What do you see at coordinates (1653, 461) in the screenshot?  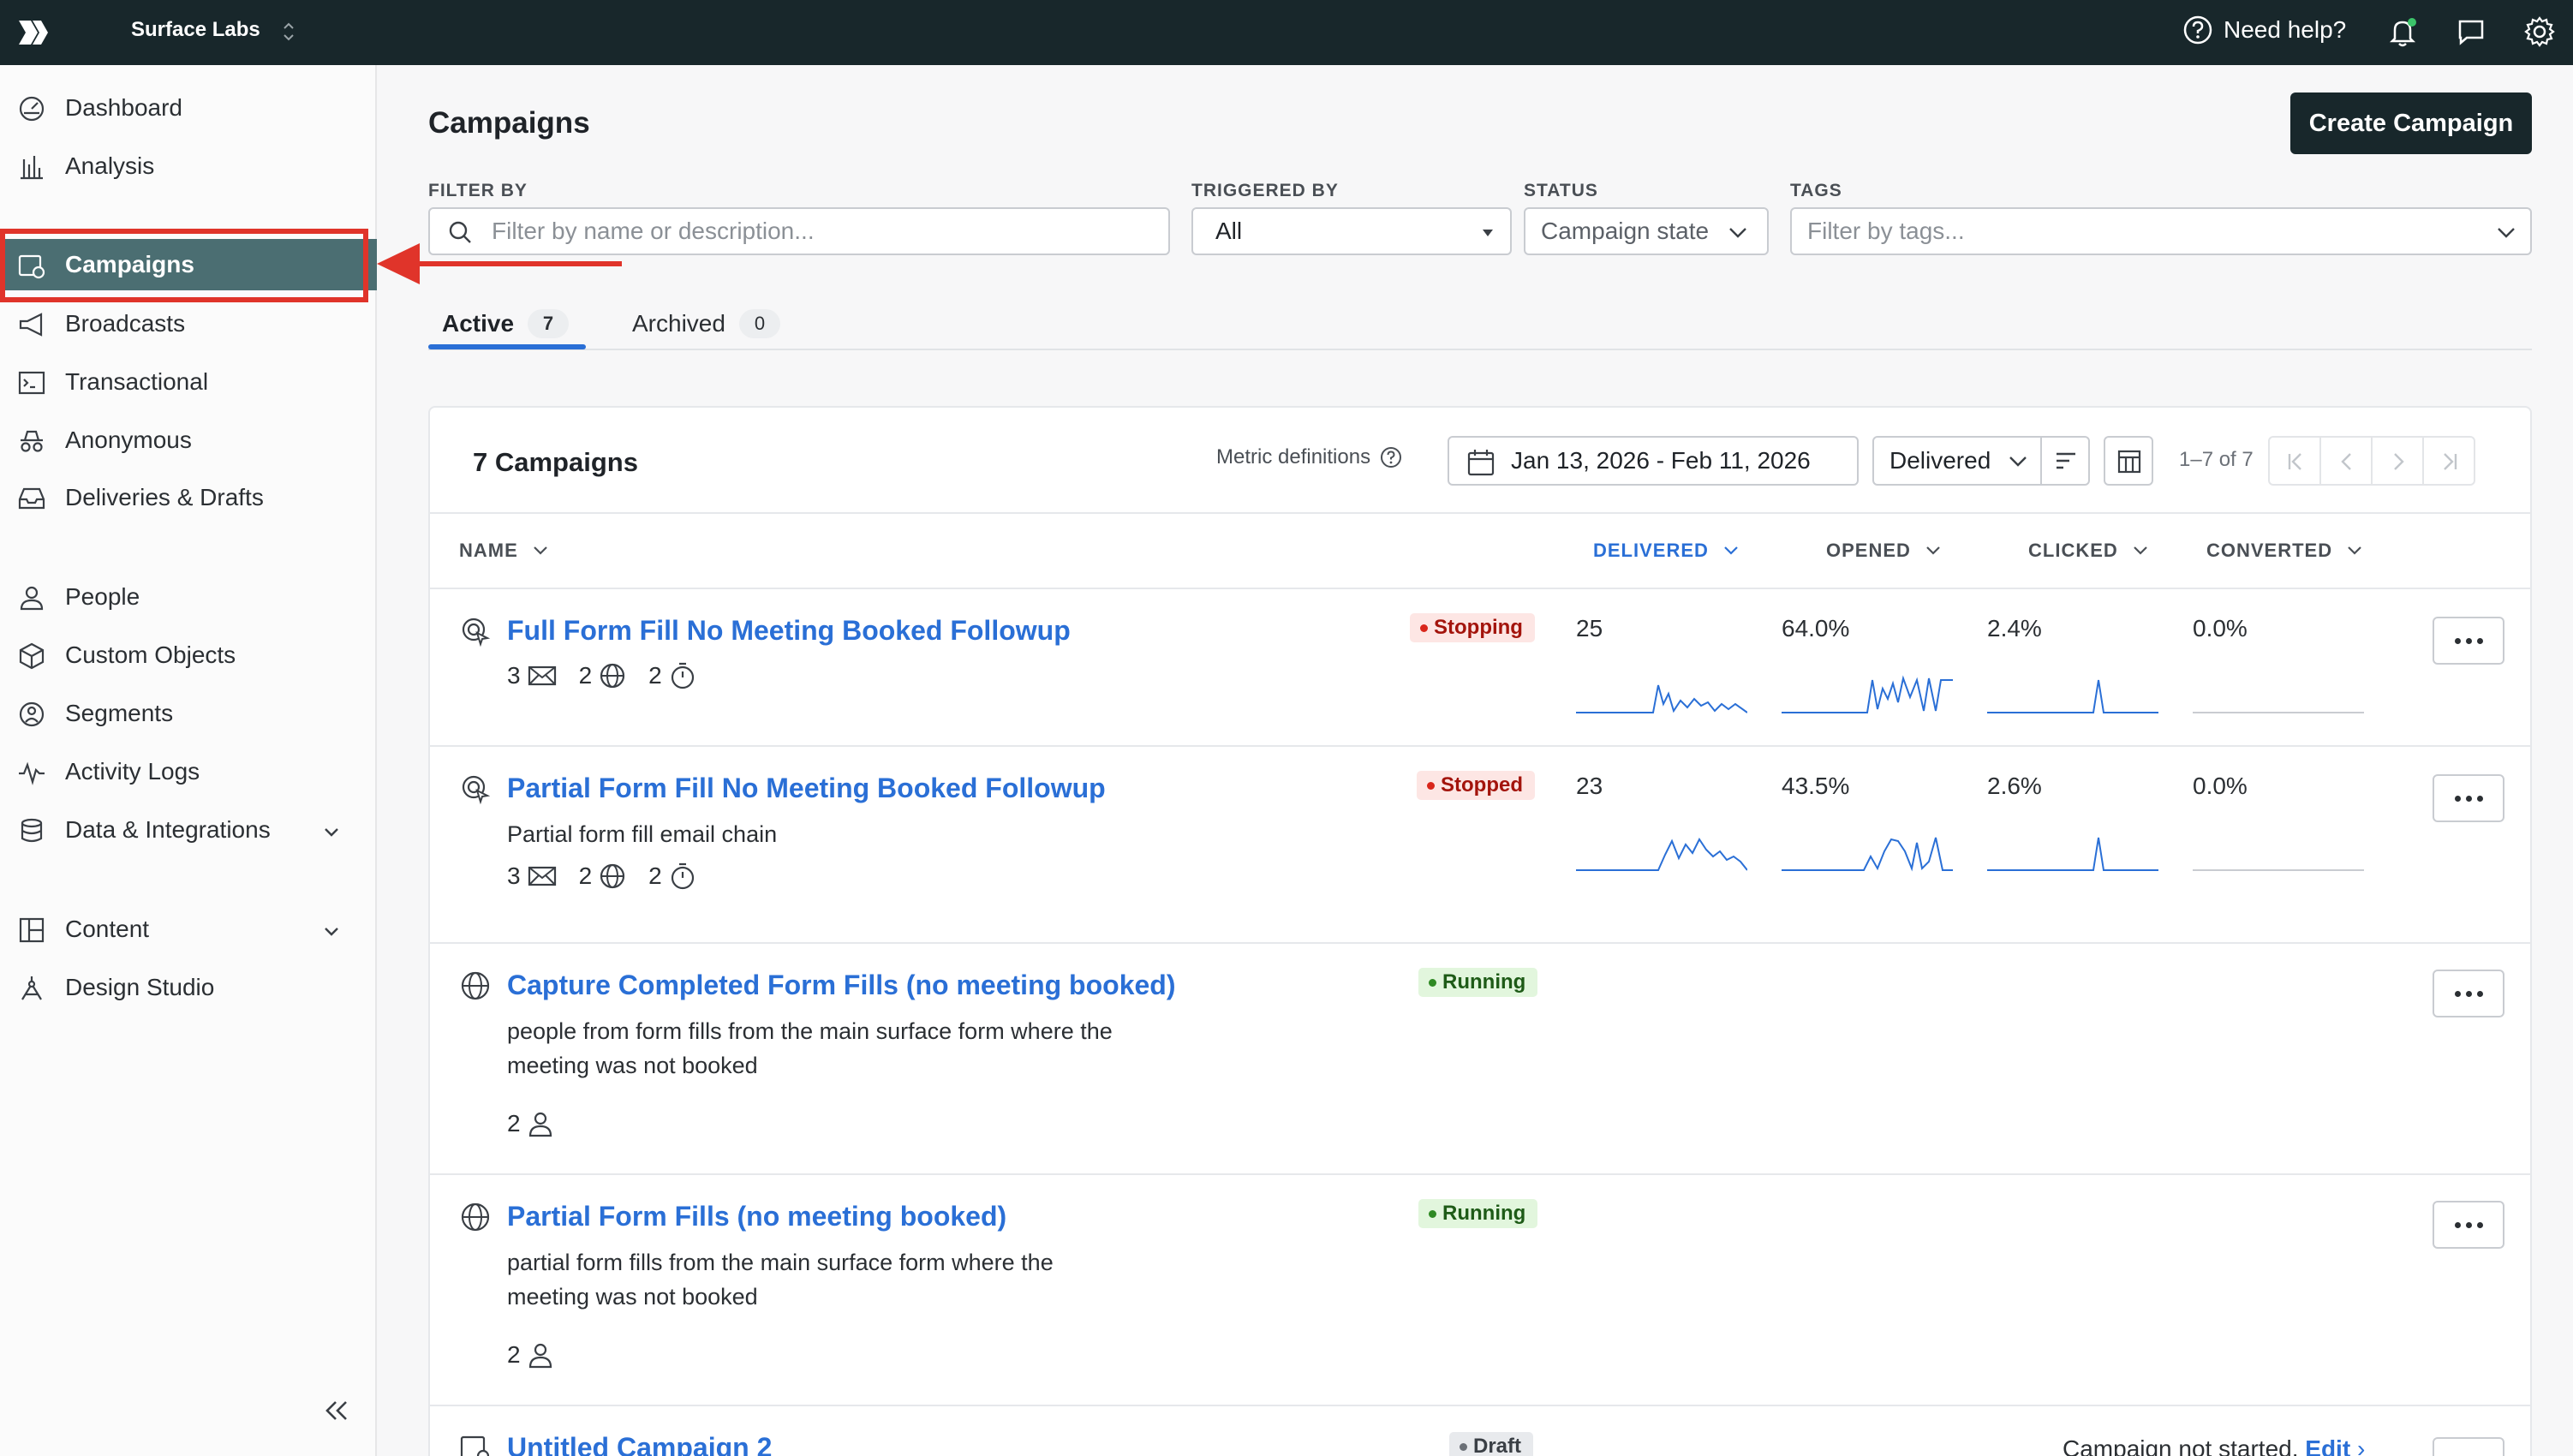 I see `date-range-picker: Jan 13, 2026 - Feb 11, 2026` at bounding box center [1653, 461].